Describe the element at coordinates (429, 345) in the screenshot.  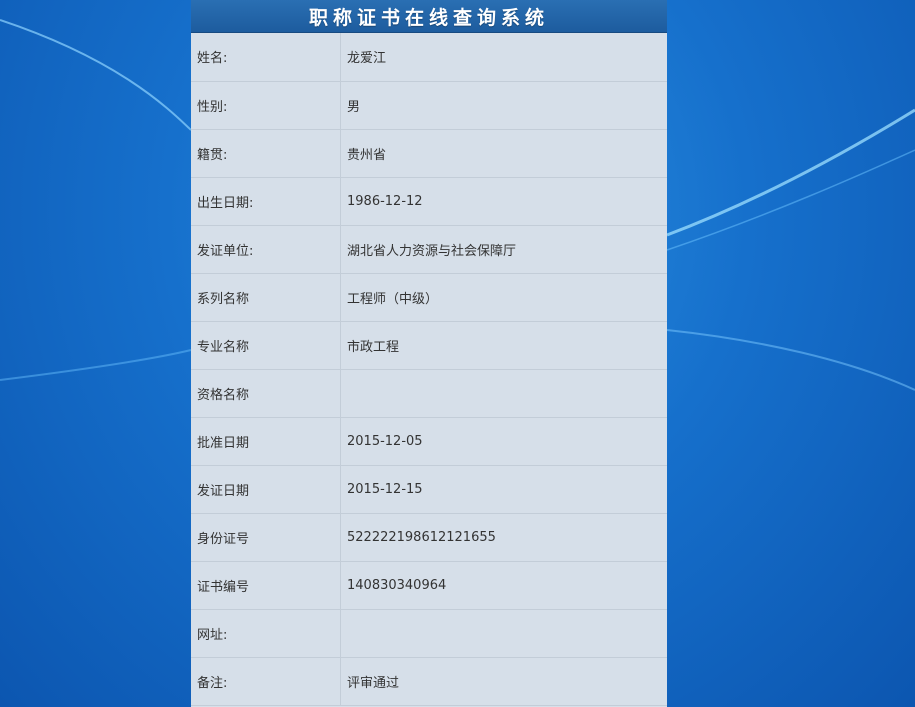
I see `table-row: 专业名称 市政工程` at that location.